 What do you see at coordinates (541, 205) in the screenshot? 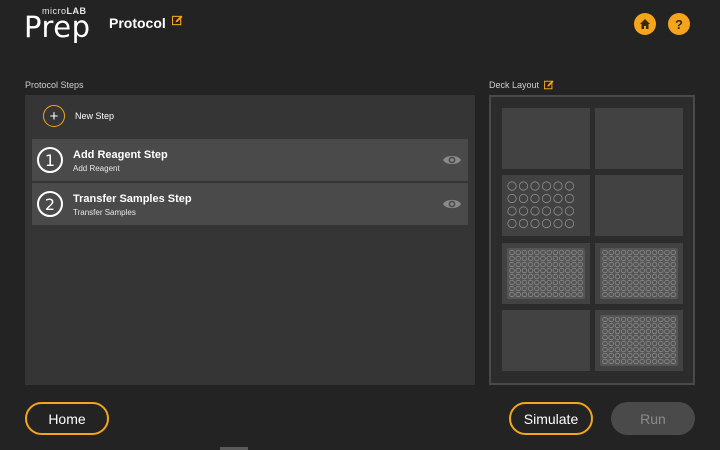
I see `24-well-plate` at bounding box center [541, 205].